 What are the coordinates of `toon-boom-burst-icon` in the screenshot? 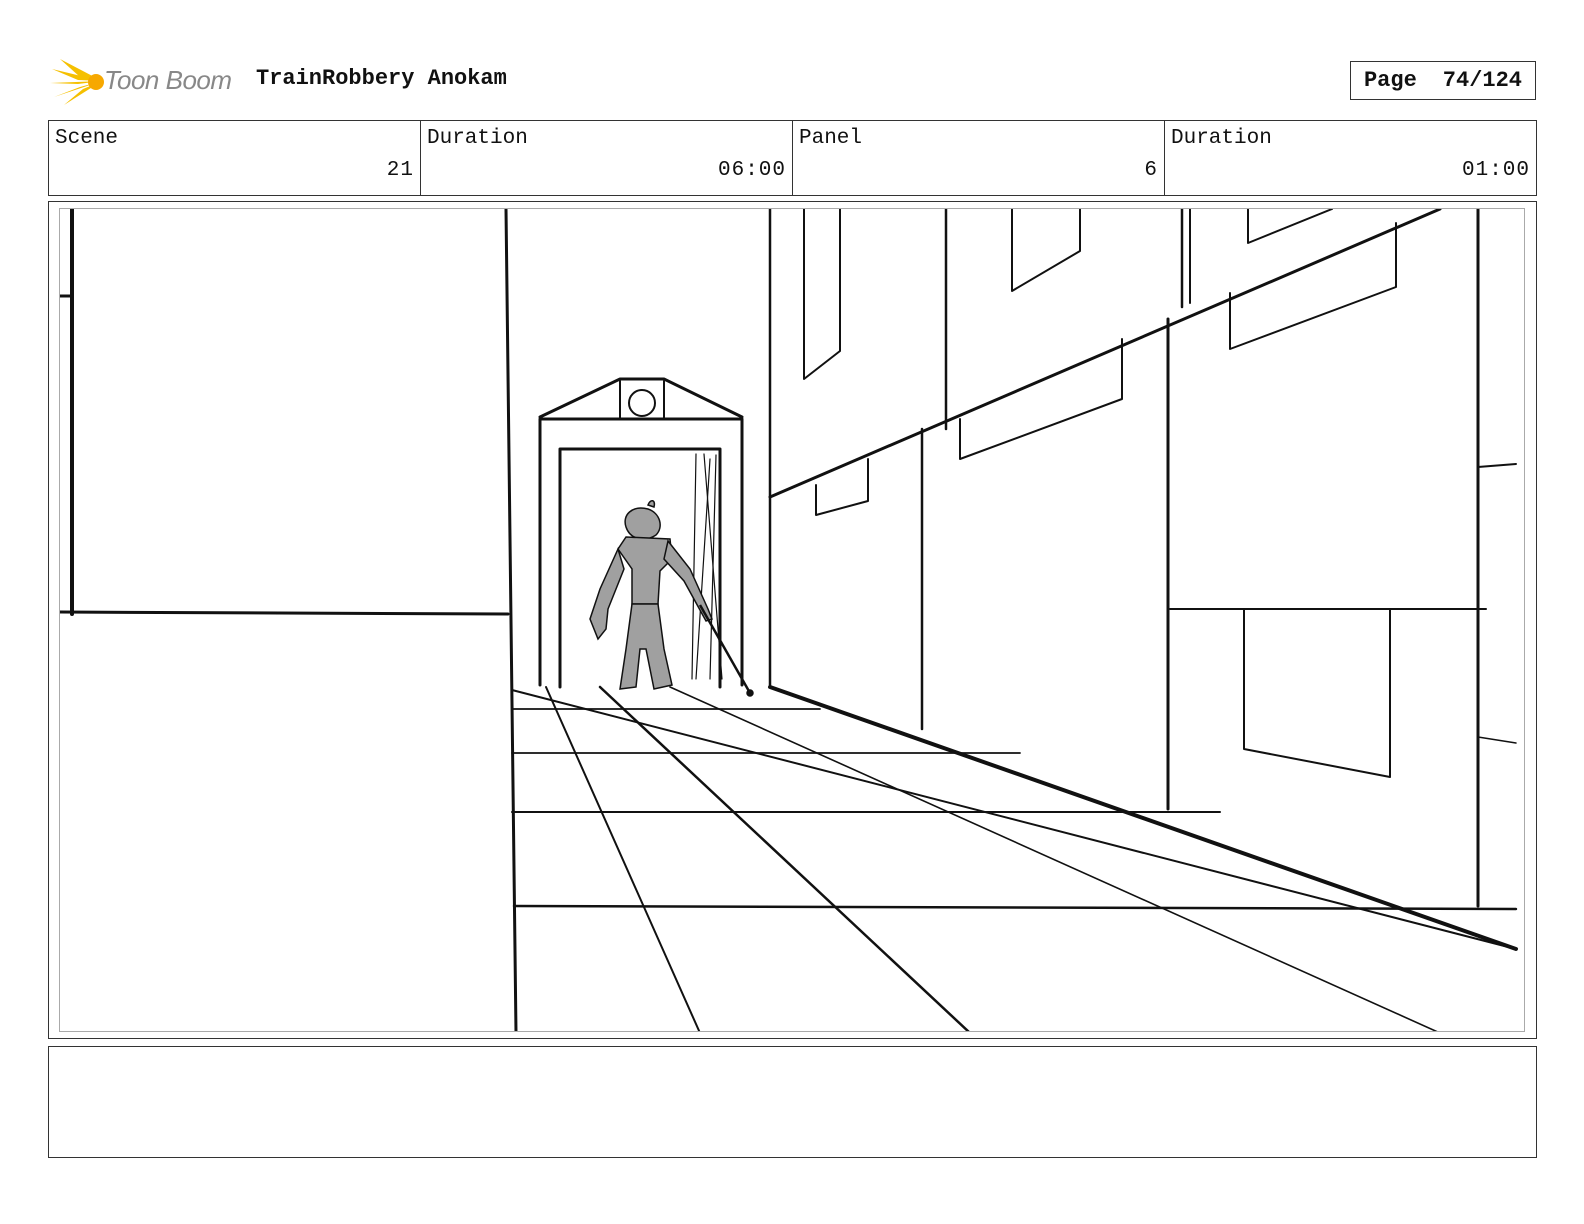 It's located at (77, 82).